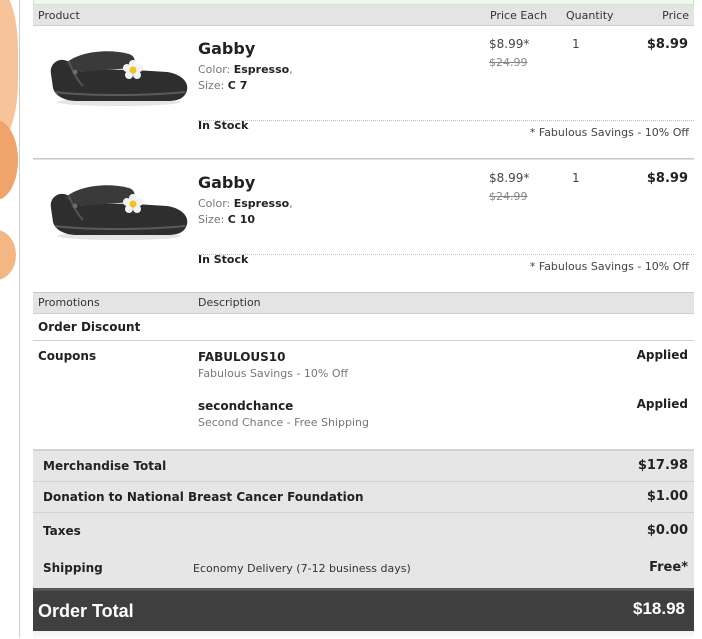 The height and width of the screenshot is (639, 702). Describe the element at coordinates (363, 303) in the screenshot. I see `promotions-header: Promotions Description` at that location.